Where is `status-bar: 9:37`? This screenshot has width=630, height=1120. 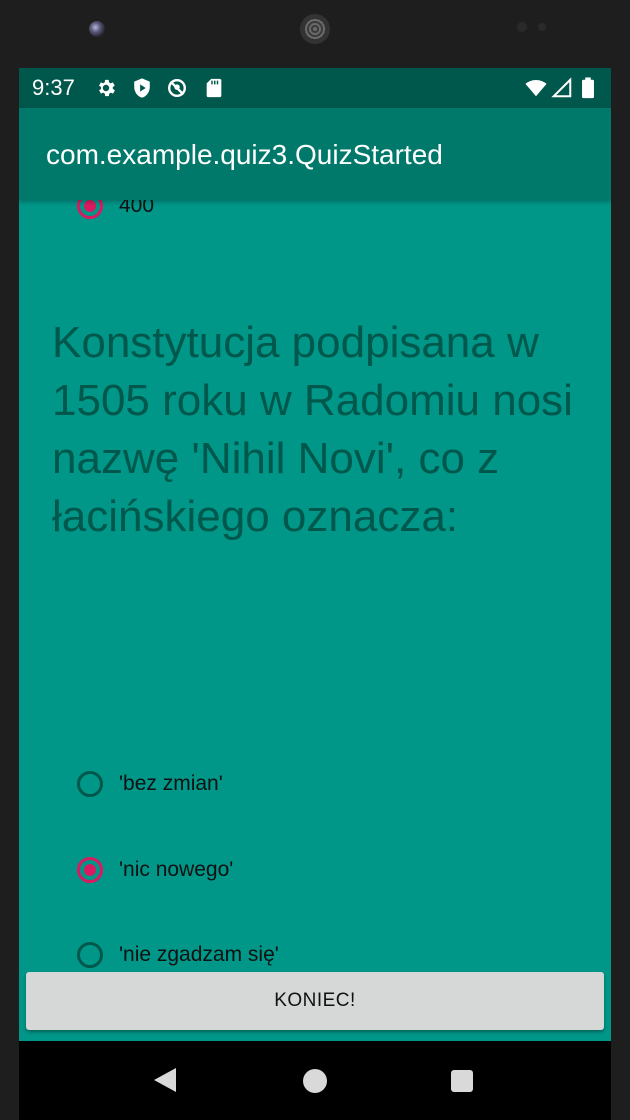
status-bar: 9:37 is located at coordinates (315, 88).